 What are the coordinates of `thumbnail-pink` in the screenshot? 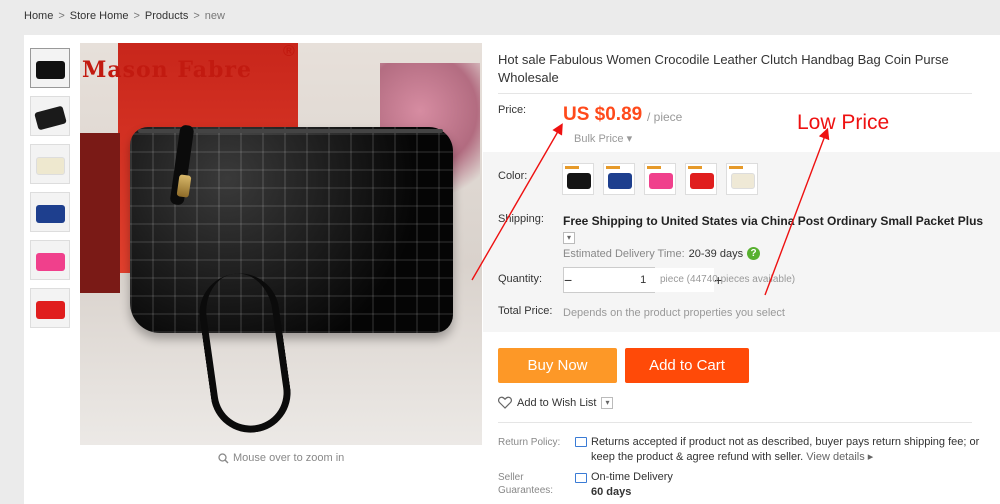 It's located at (50, 260).